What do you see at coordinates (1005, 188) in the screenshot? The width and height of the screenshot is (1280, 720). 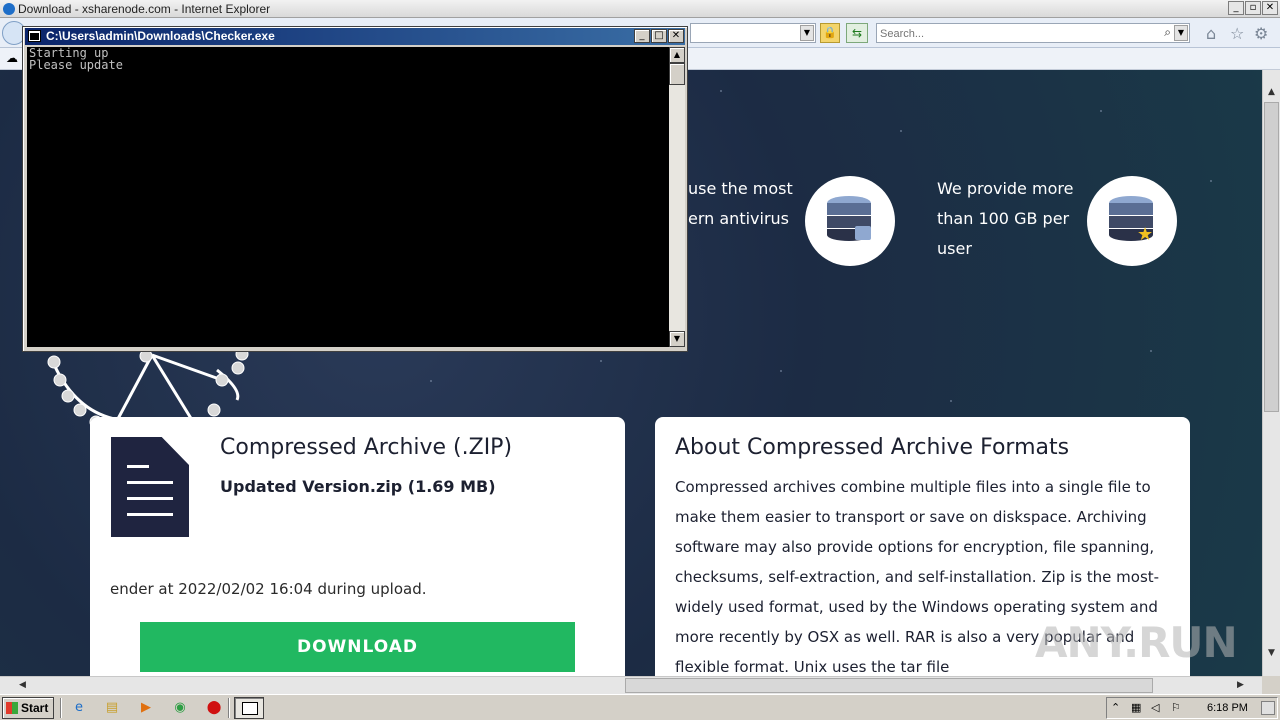 I see `feature-text-line: We provide more` at bounding box center [1005, 188].